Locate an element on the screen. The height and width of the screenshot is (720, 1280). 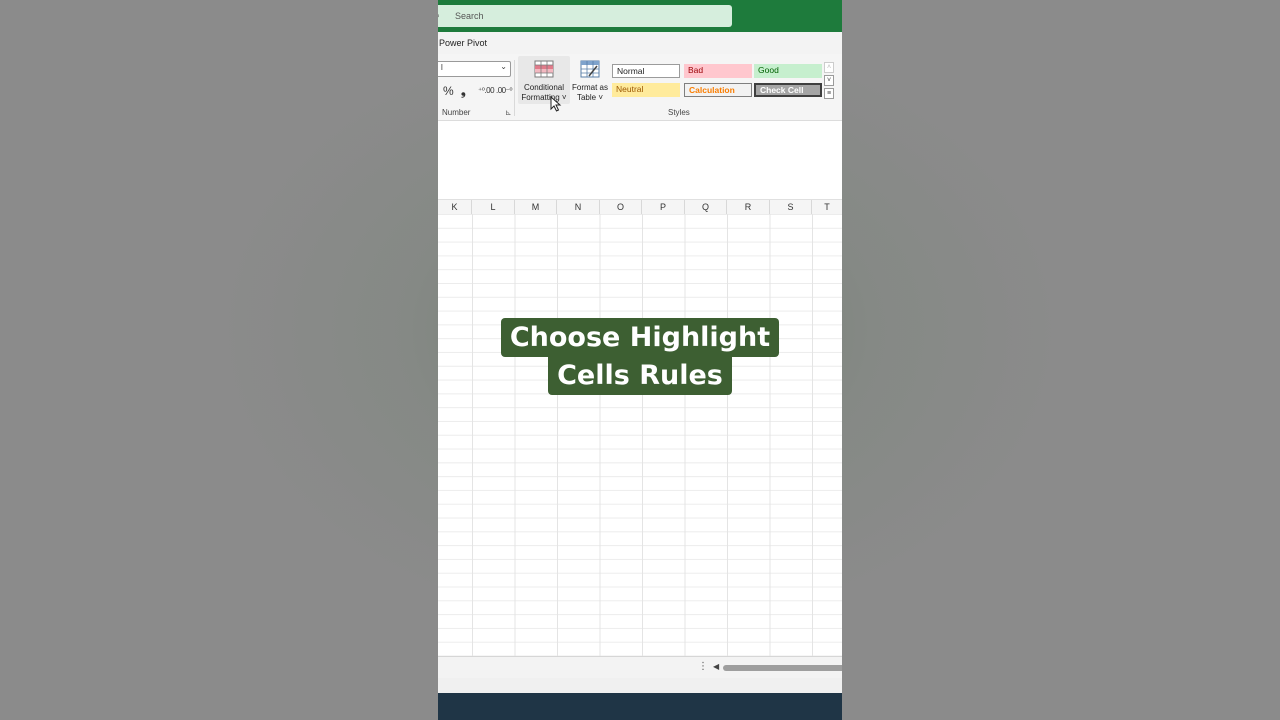
gallery-scroll-up-icon: ˄ is located at coordinates (829, 67).